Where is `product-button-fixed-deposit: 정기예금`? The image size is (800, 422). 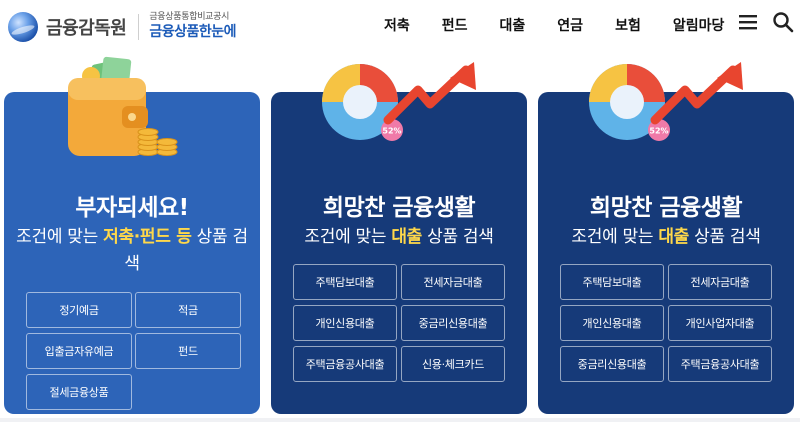
product-button-fixed-deposit: 정기예금 is located at coordinates (79, 310).